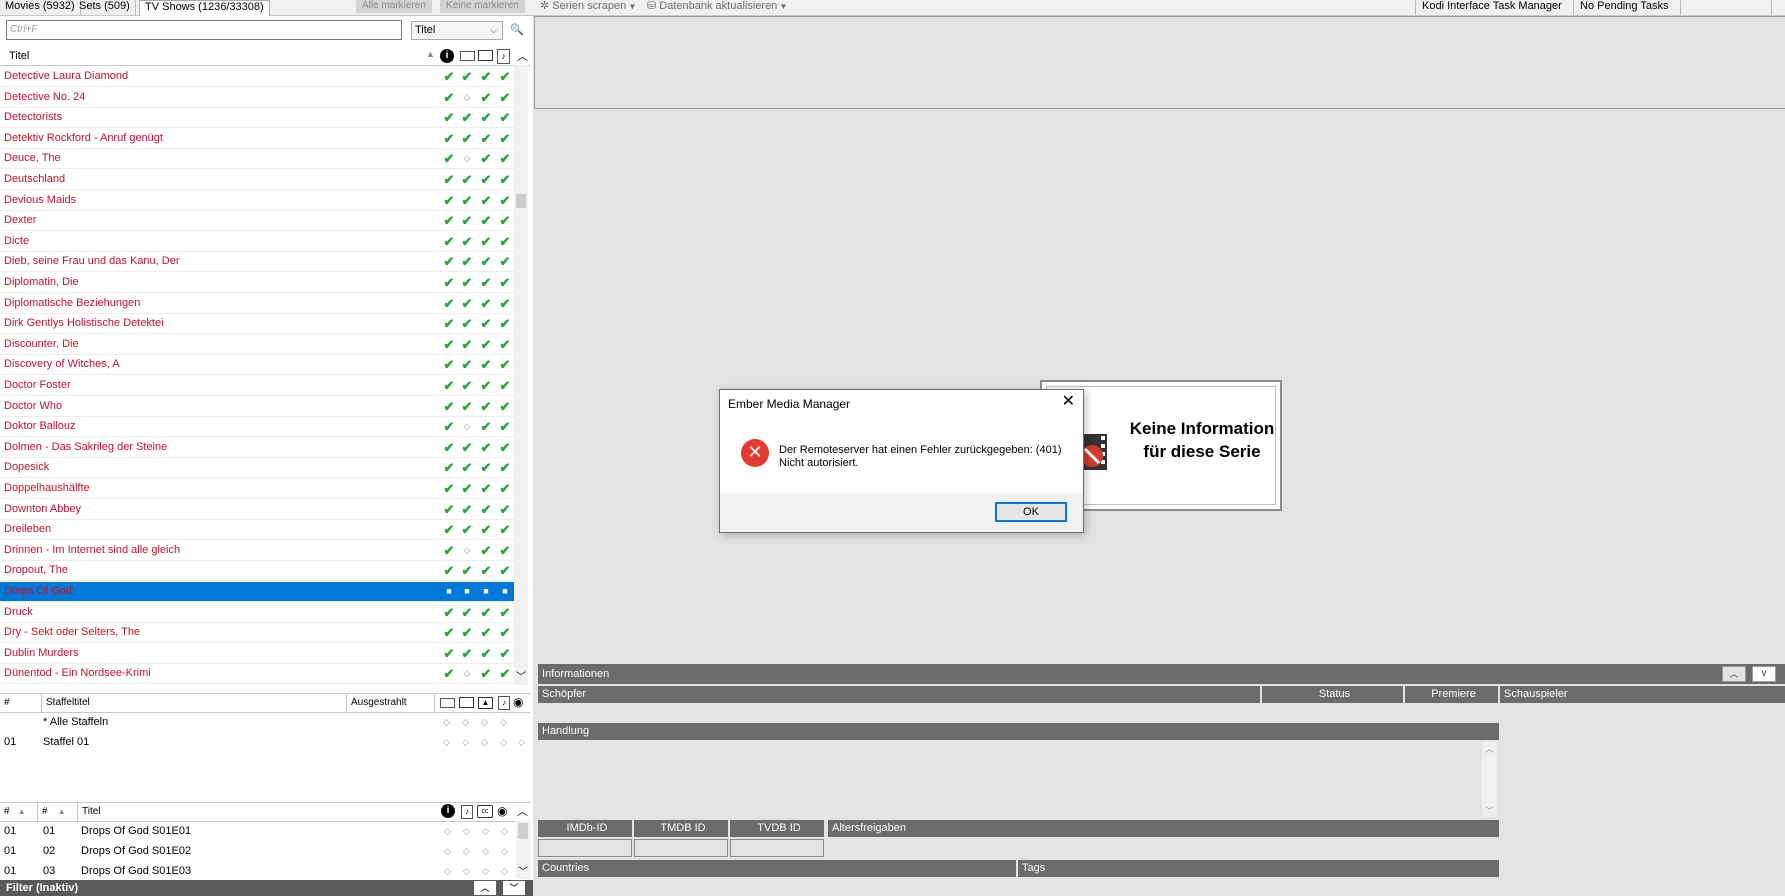 Image resolution: width=1785 pixels, height=896 pixels. I want to click on list-item: Detektiv Rockford - Anruf genügt ✔ ✔ ✔ ✔, so click(257, 139).